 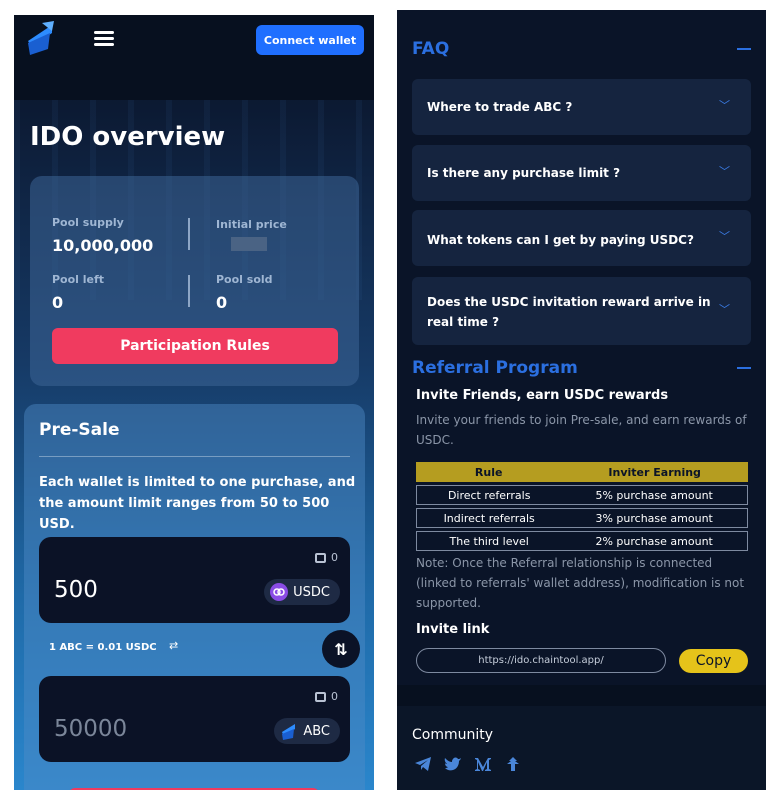 I want to click on table-cell: Indirect referrals, so click(x=489, y=518).